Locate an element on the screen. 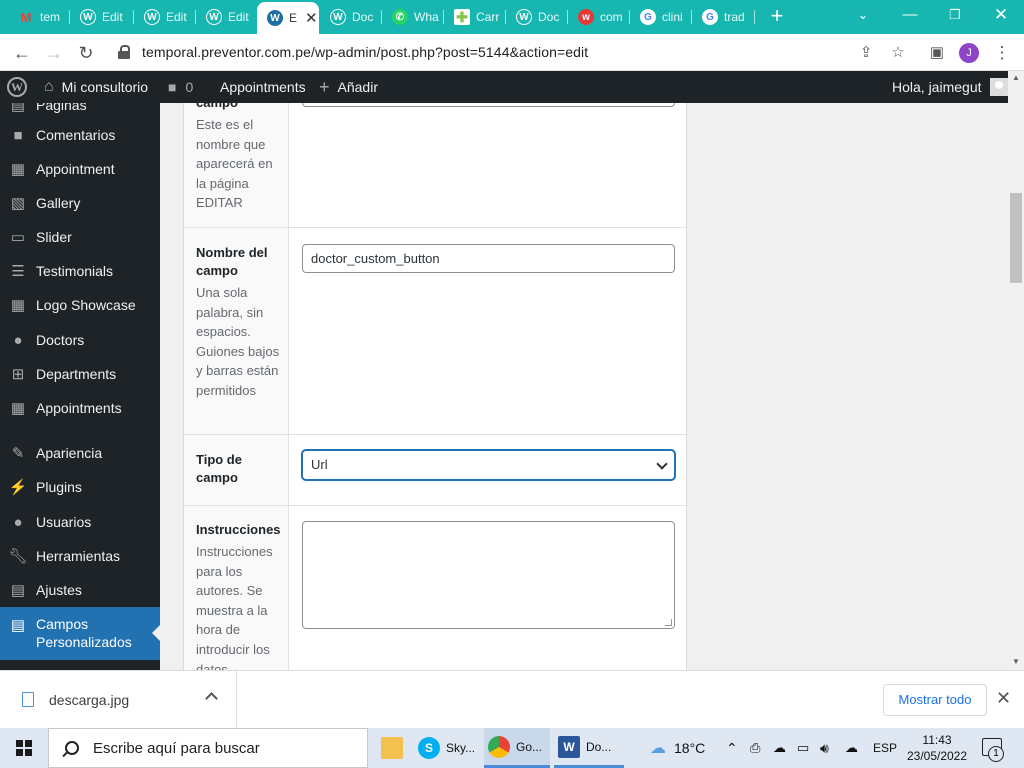  sidebar-item-departments: ⊞ Departments is located at coordinates (80, 374).